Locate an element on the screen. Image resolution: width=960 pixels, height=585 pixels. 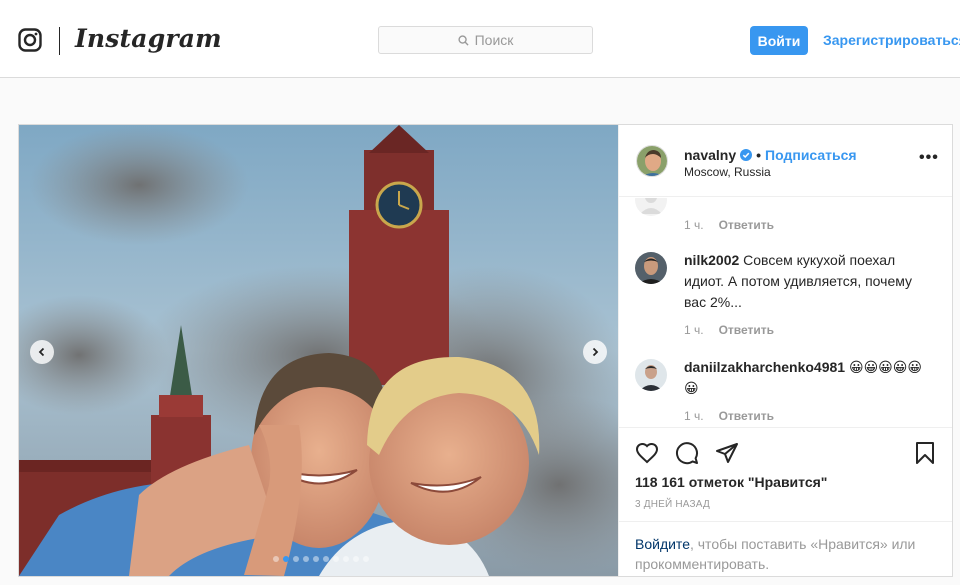
post-author: navalny • Подписаться is located at coordinates (770, 155).